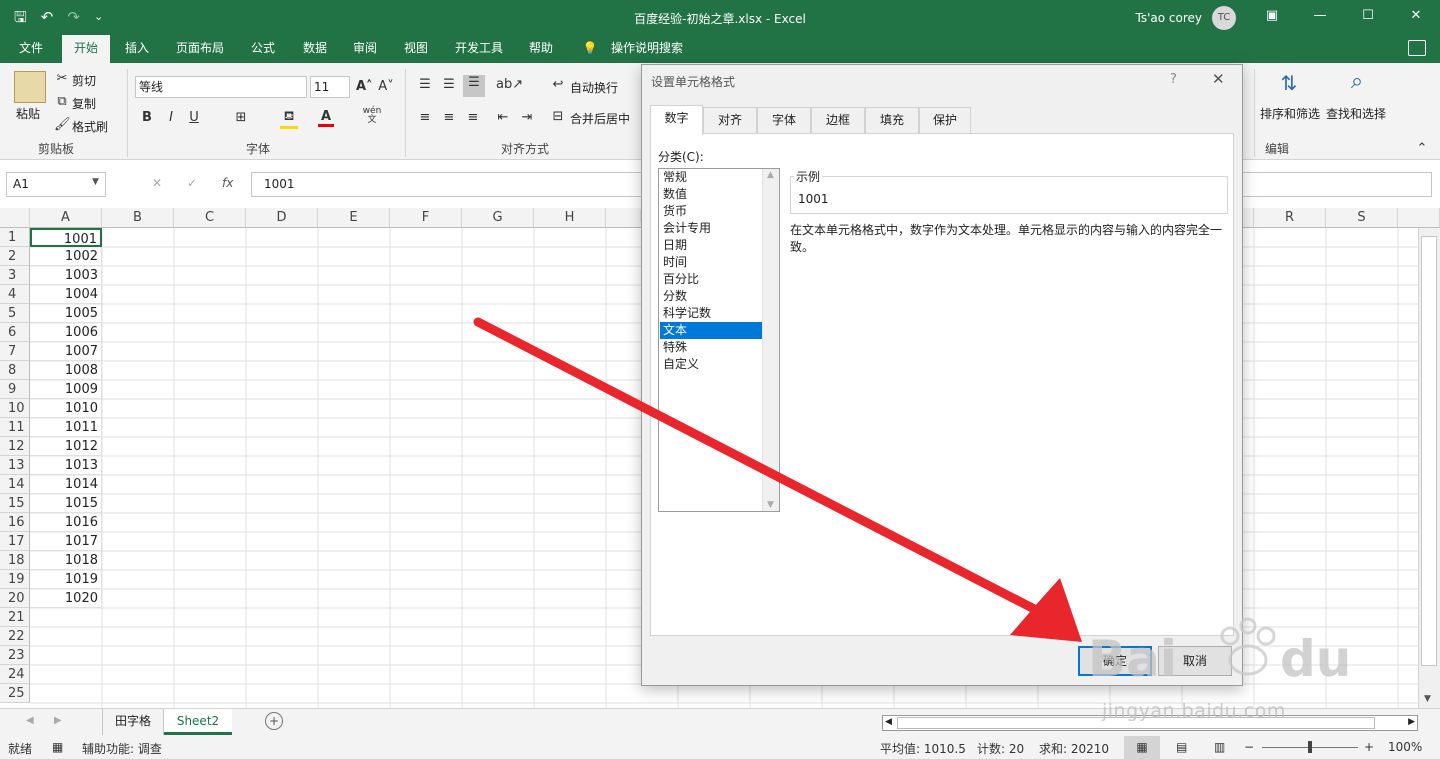 Image resolution: width=1440 pixels, height=759 pixels. What do you see at coordinates (1405, 747) in the screenshot?
I see `zoom-level: 100%` at bounding box center [1405, 747].